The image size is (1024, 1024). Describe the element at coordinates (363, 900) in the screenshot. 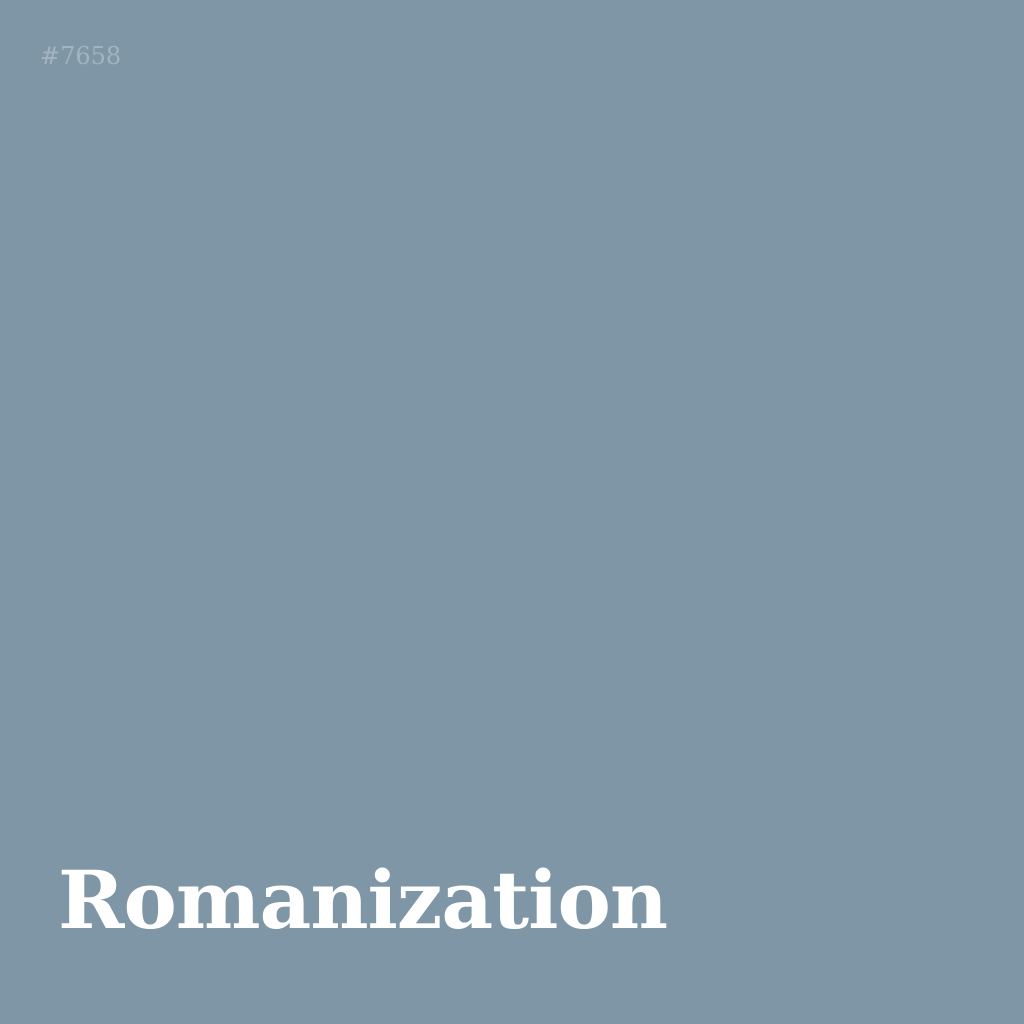

I see `card-title: Romanization` at that location.